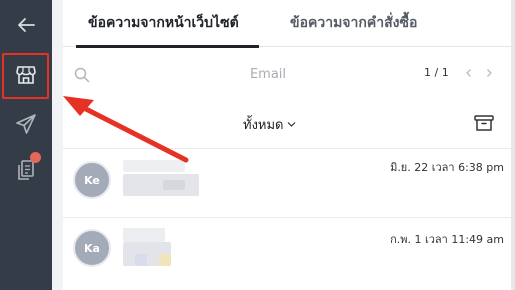 This screenshot has height=290, width=515. I want to click on filter-row: ทั้งหมด, so click(289, 125).